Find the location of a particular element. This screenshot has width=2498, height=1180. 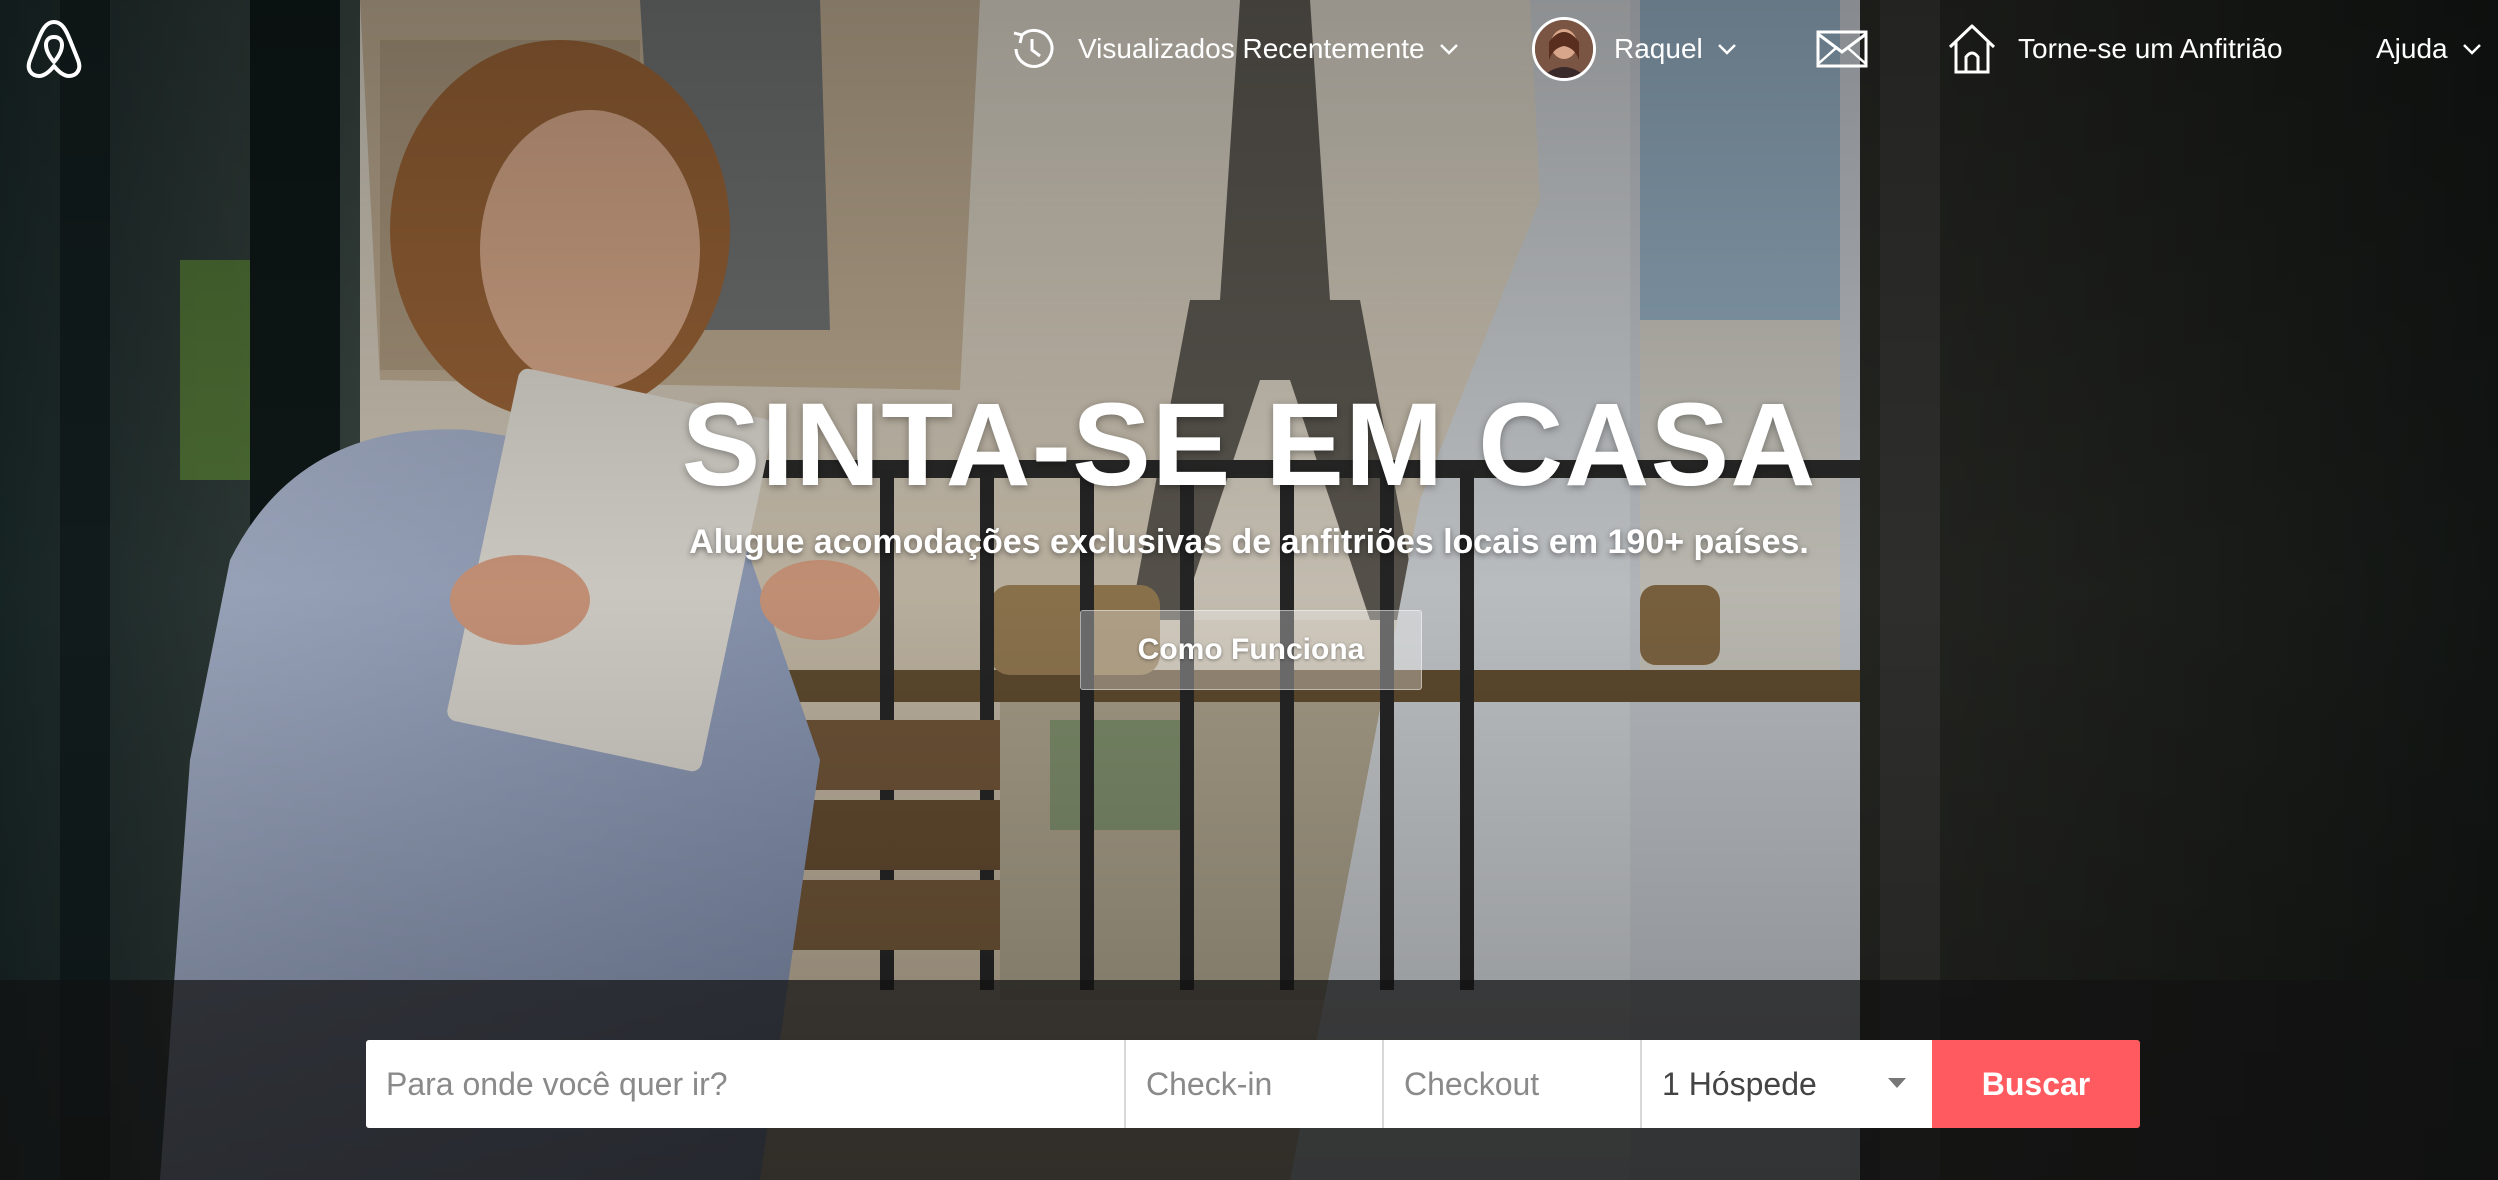

hero-title: SINTA-SE EM CASA is located at coordinates (1249, 445).